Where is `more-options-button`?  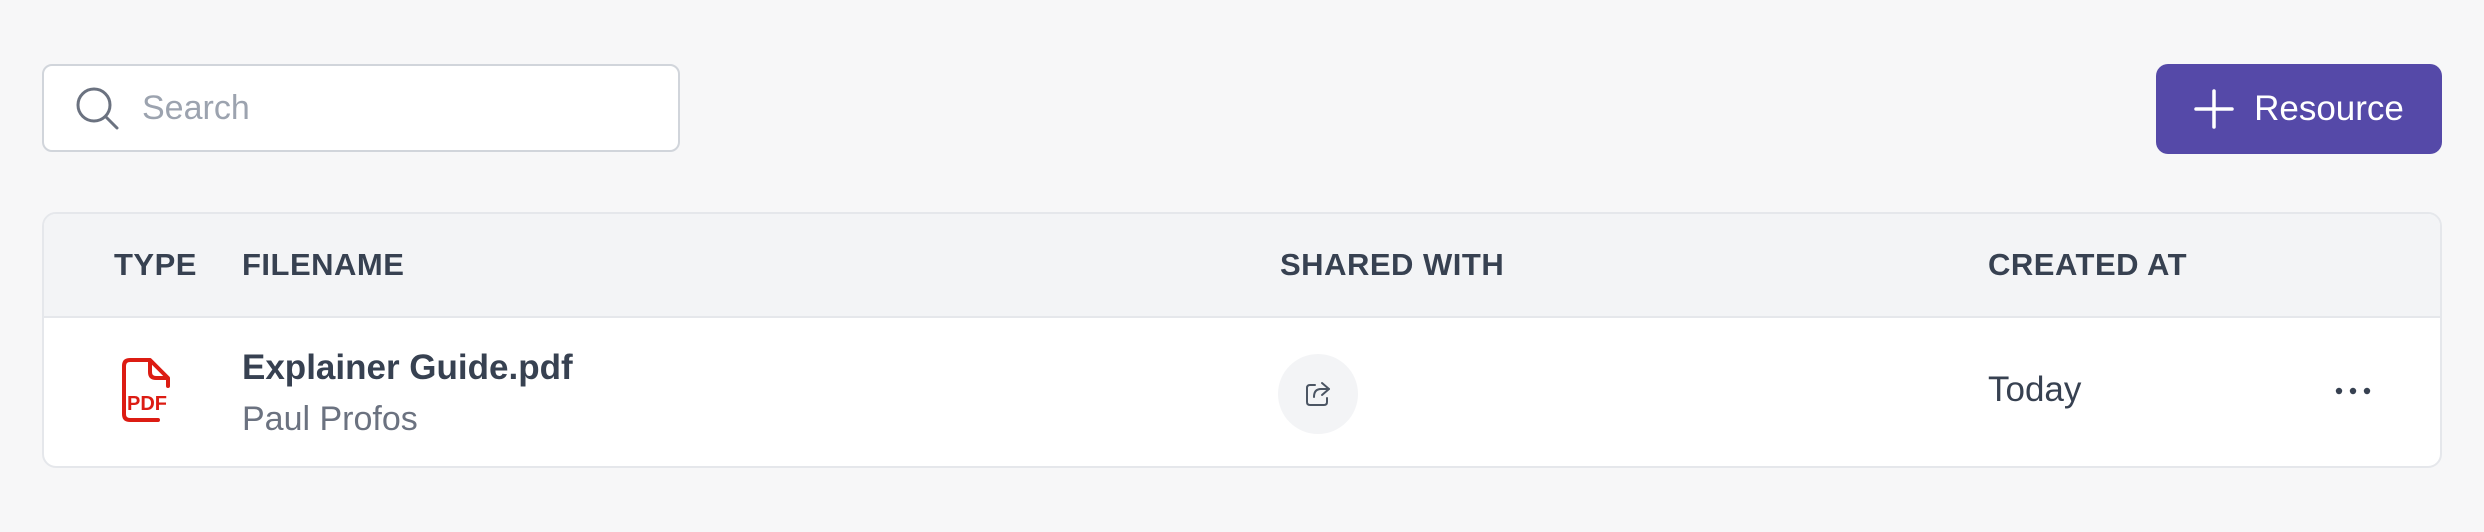 more-options-button is located at coordinates (2353, 391).